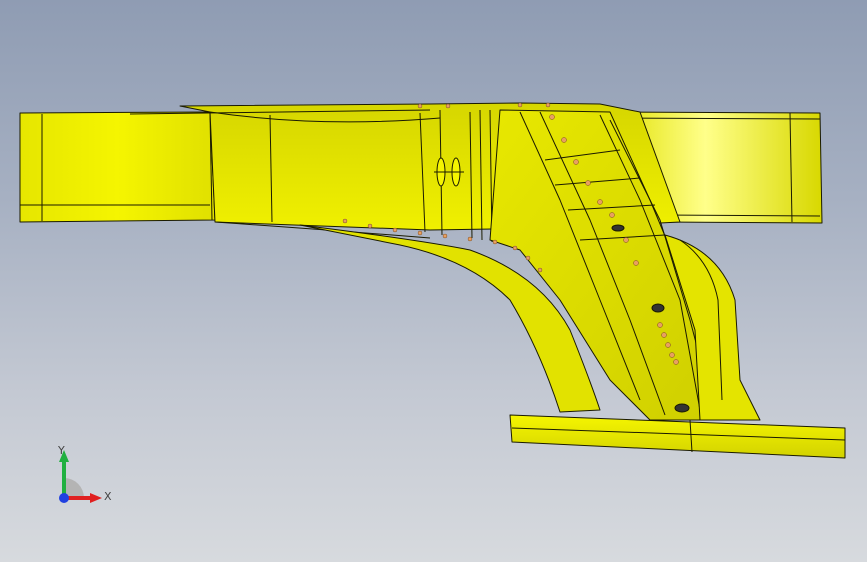 The width and height of the screenshot is (867, 562). What do you see at coordinates (96, 498) in the screenshot?
I see `x-axis-arrowhead` at bounding box center [96, 498].